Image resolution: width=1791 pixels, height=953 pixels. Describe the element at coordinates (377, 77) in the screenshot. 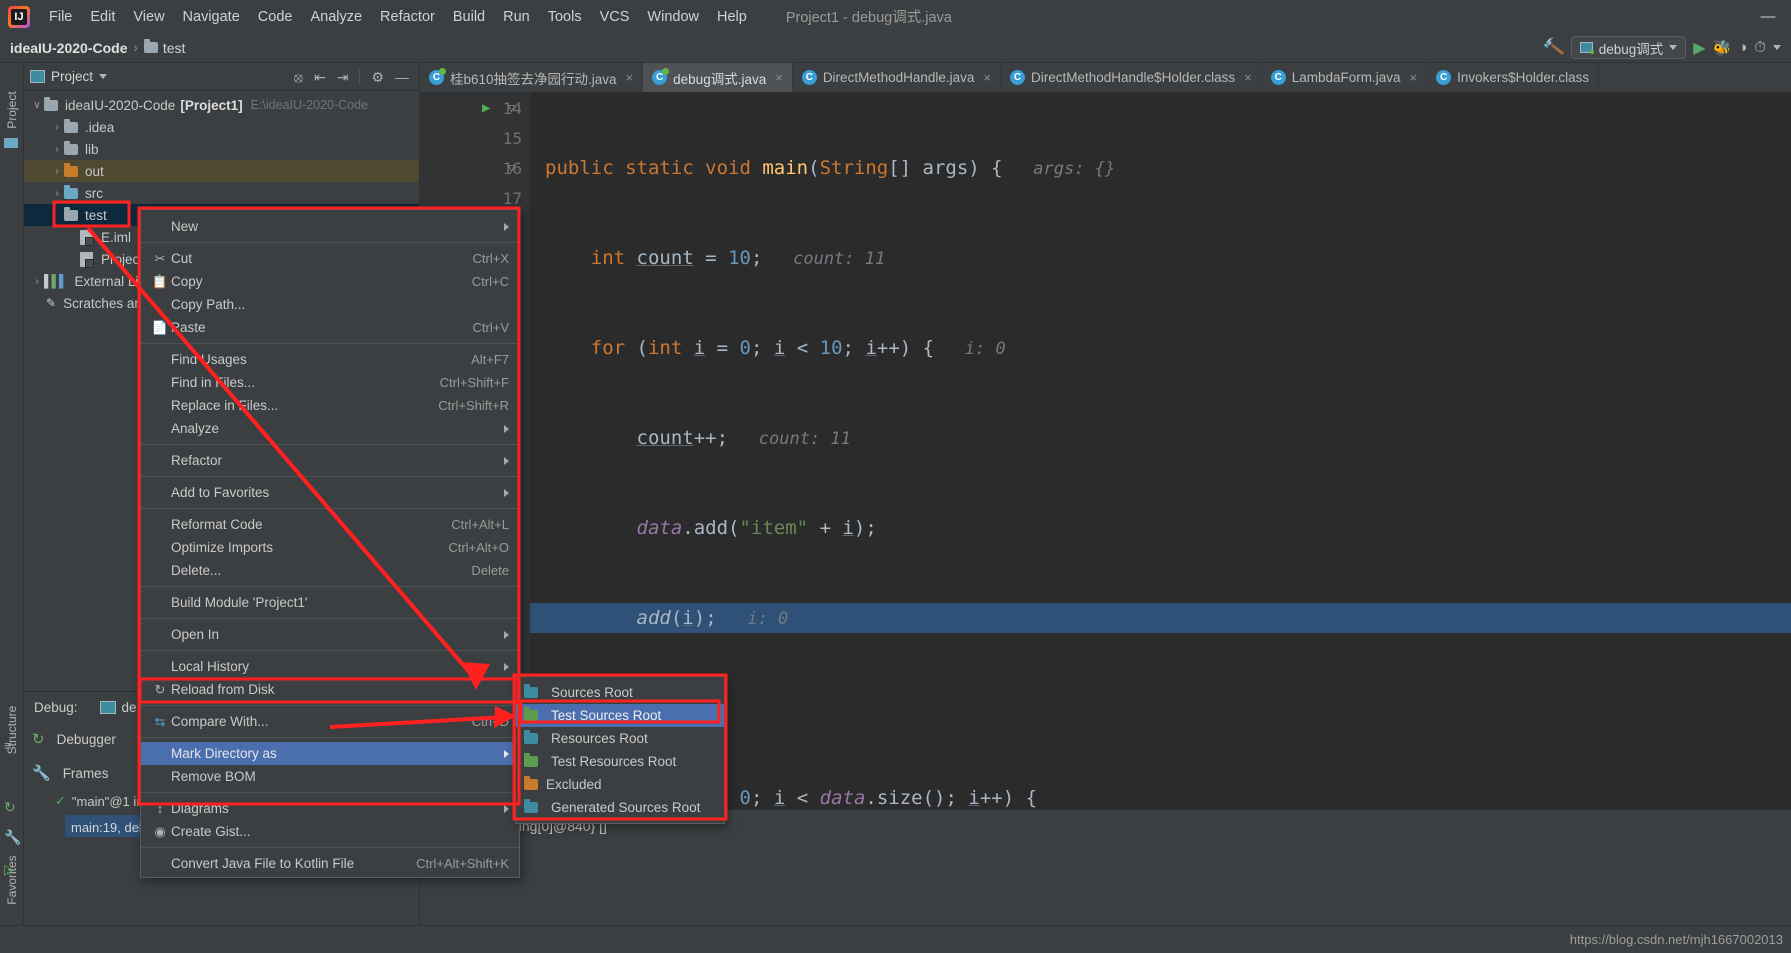

I see `gear-icon: ⚙` at that location.